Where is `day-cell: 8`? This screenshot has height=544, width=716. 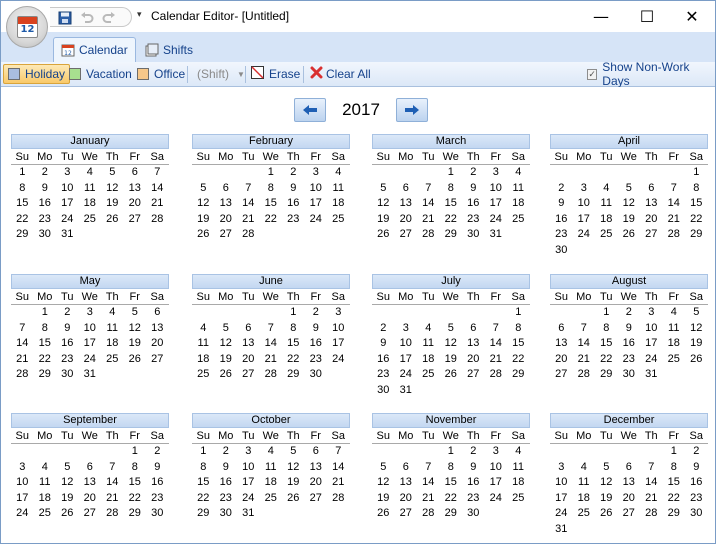
day-cell: 8 is located at coordinates (271, 189).